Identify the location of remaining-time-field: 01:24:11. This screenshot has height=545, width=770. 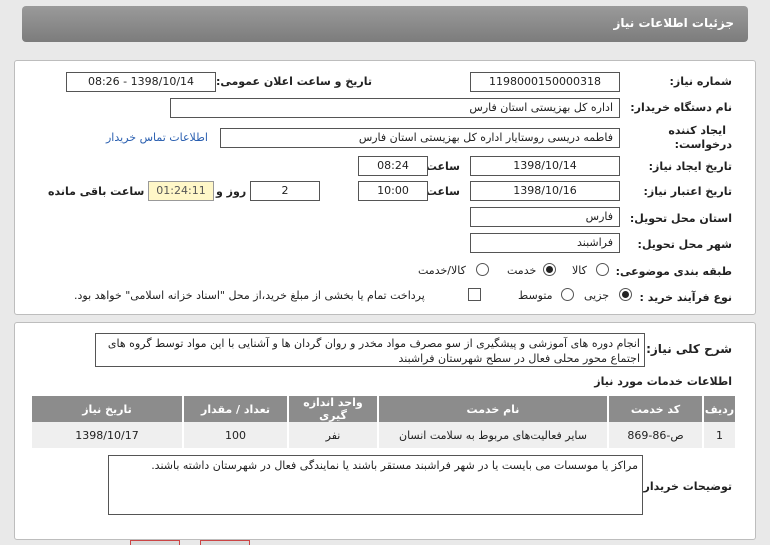
(181, 191).